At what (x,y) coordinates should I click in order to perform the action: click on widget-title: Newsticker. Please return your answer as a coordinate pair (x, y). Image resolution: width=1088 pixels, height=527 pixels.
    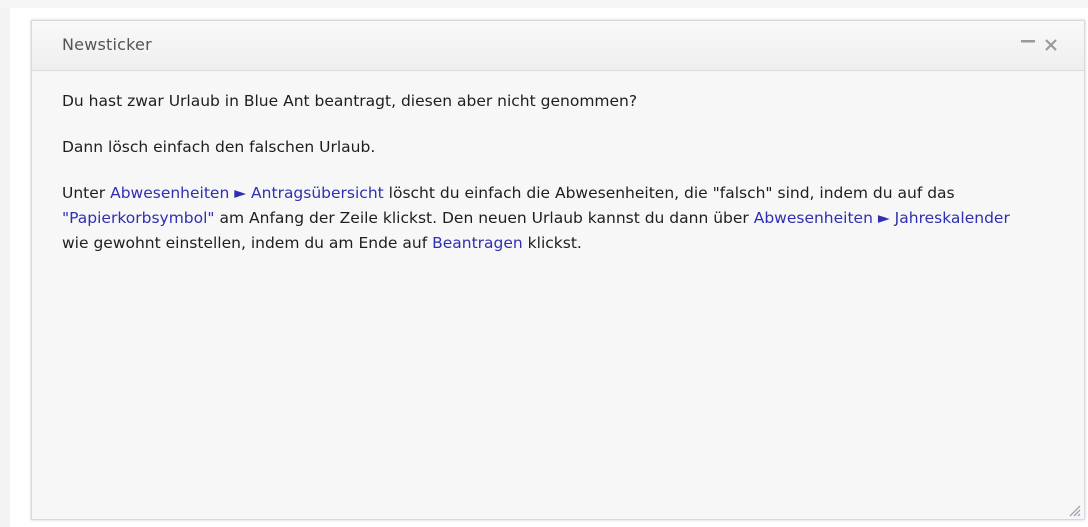
    Looking at the image, I should click on (107, 44).